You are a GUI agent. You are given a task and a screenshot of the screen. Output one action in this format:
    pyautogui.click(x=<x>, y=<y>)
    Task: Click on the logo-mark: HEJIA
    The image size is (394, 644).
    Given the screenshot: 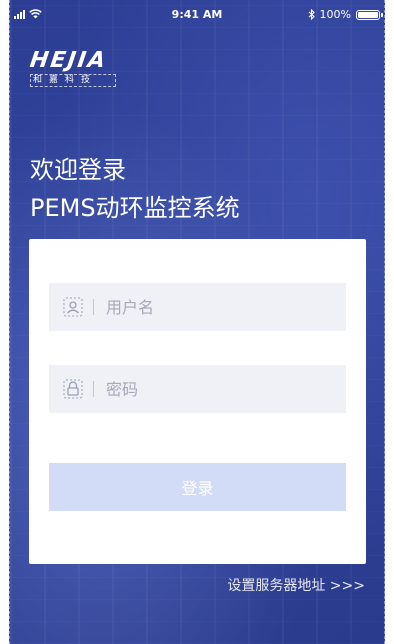 What is the action you would take?
    pyautogui.click(x=68, y=60)
    